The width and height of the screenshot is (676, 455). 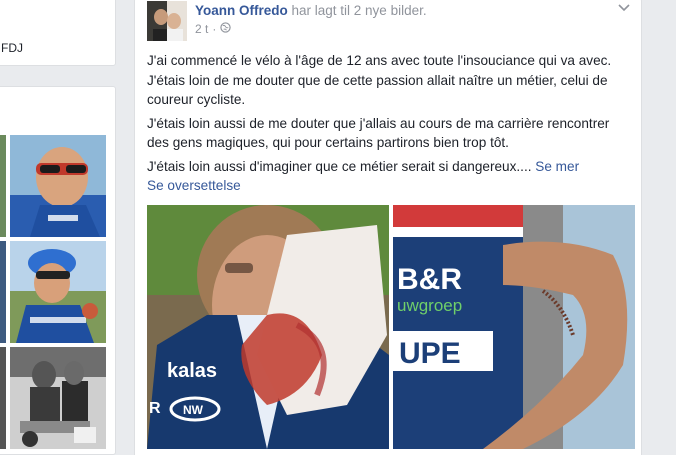 I want to click on jersey-bouwgroep-text: uwgroep, so click(x=429, y=305).